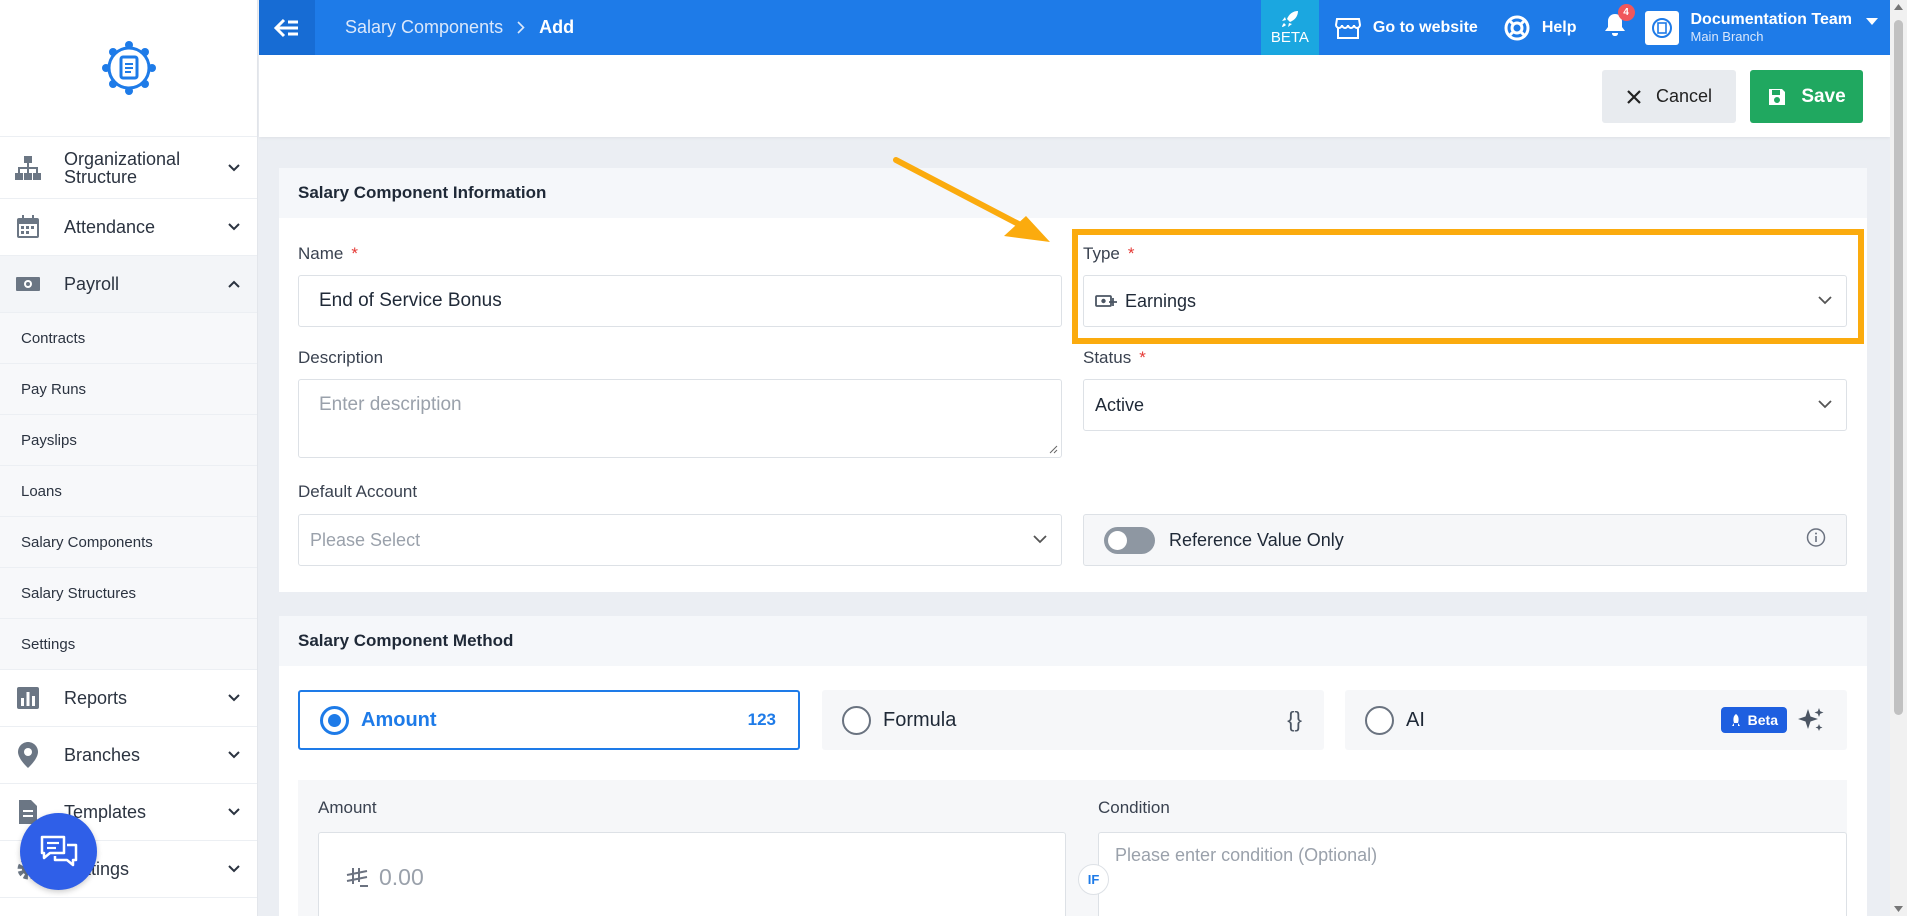 The image size is (1907, 916). What do you see at coordinates (341, 357) in the screenshot?
I see `description-label: Description` at bounding box center [341, 357].